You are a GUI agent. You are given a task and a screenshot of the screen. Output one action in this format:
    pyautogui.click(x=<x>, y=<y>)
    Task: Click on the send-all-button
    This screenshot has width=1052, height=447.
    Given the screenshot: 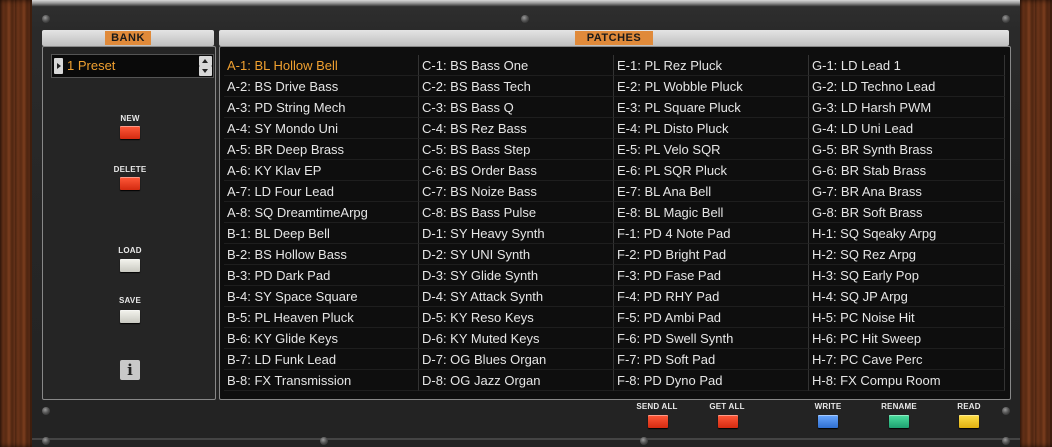 What is the action you would take?
    pyautogui.click(x=658, y=421)
    